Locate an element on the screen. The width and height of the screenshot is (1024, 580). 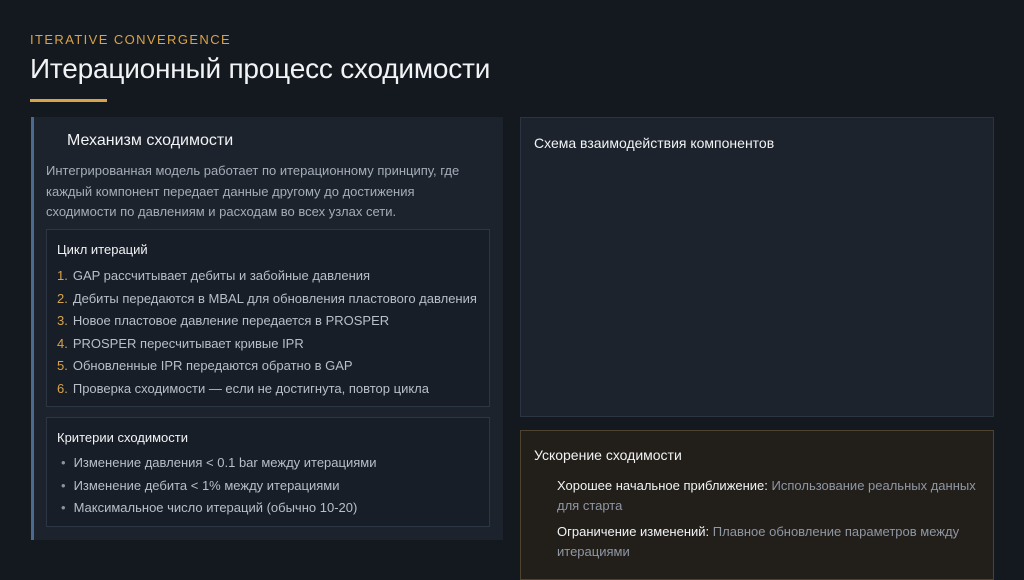
step-number: 2. is located at coordinates (62, 298).